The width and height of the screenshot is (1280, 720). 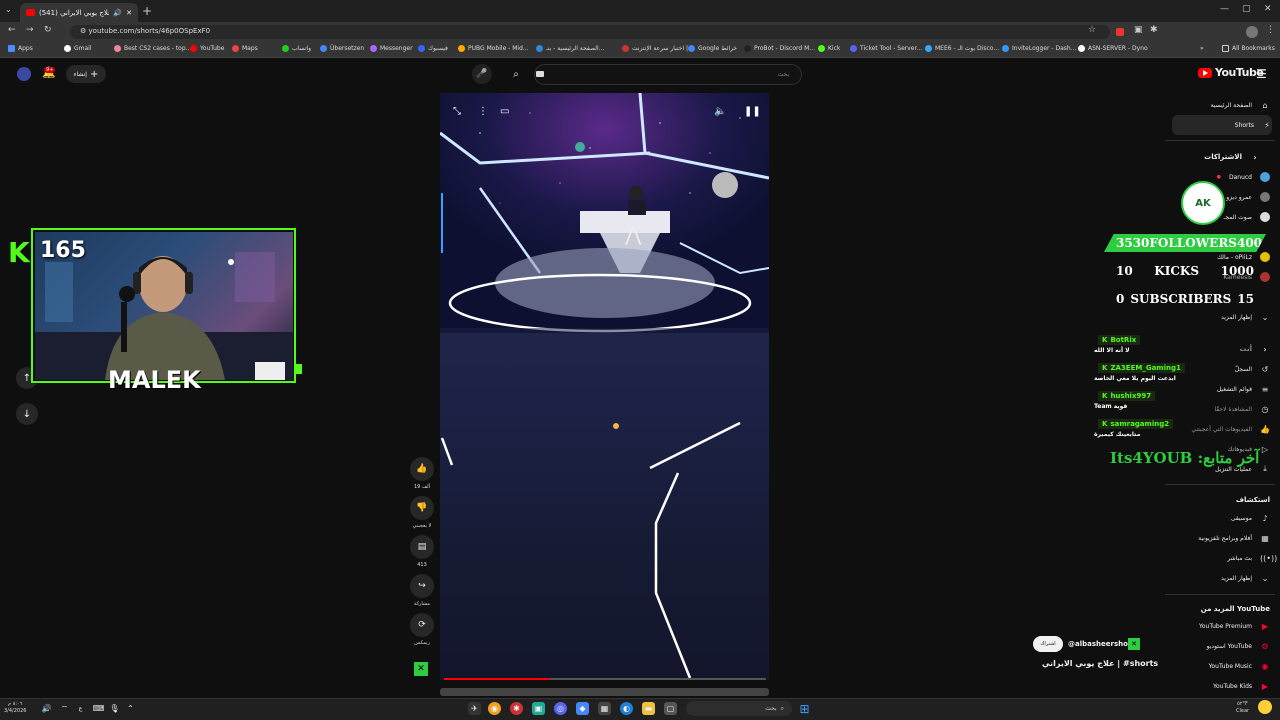 What do you see at coordinates (27, 414) in the screenshot?
I see `next-short-arrow-icon: ↓` at bounding box center [27, 414].